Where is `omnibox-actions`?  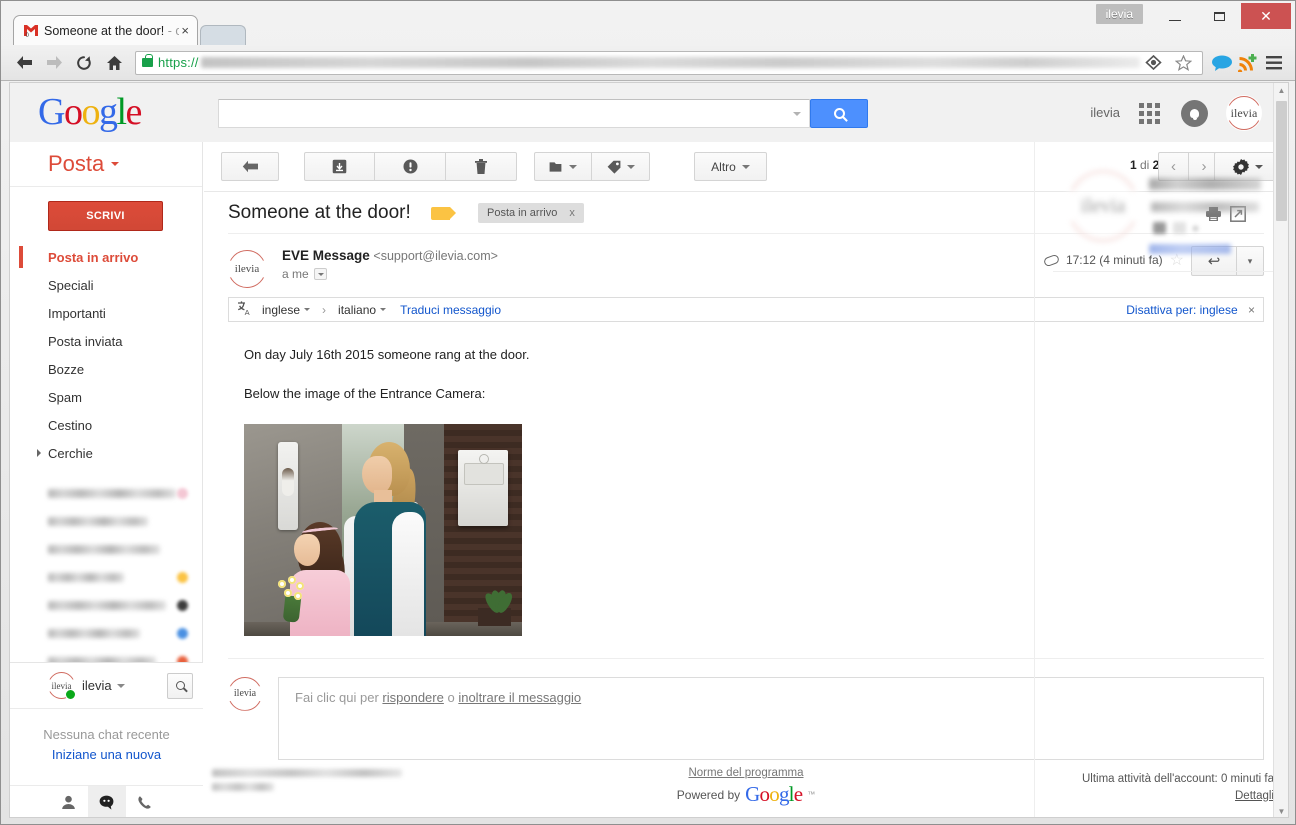 omnibox-actions is located at coordinates (1169, 63).